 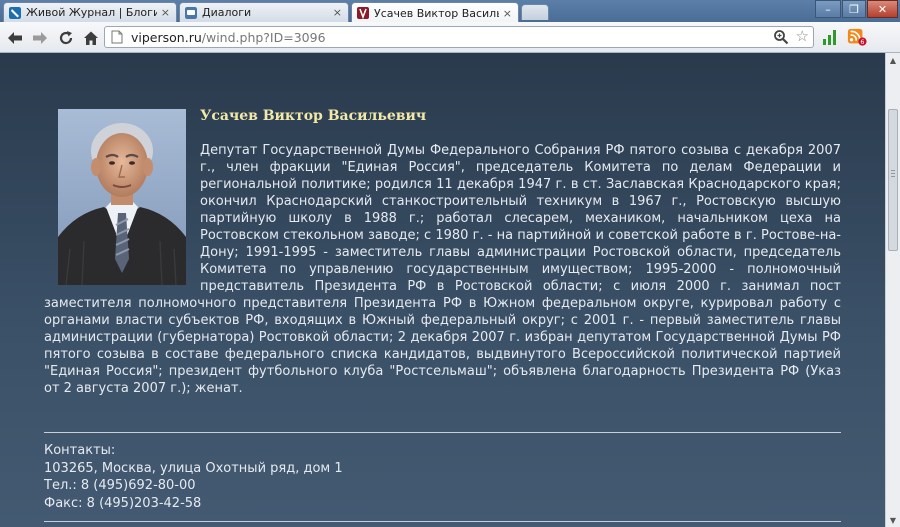 What do you see at coordinates (857, 37) in the screenshot?
I see `rss-extension-icon: 6` at bounding box center [857, 37].